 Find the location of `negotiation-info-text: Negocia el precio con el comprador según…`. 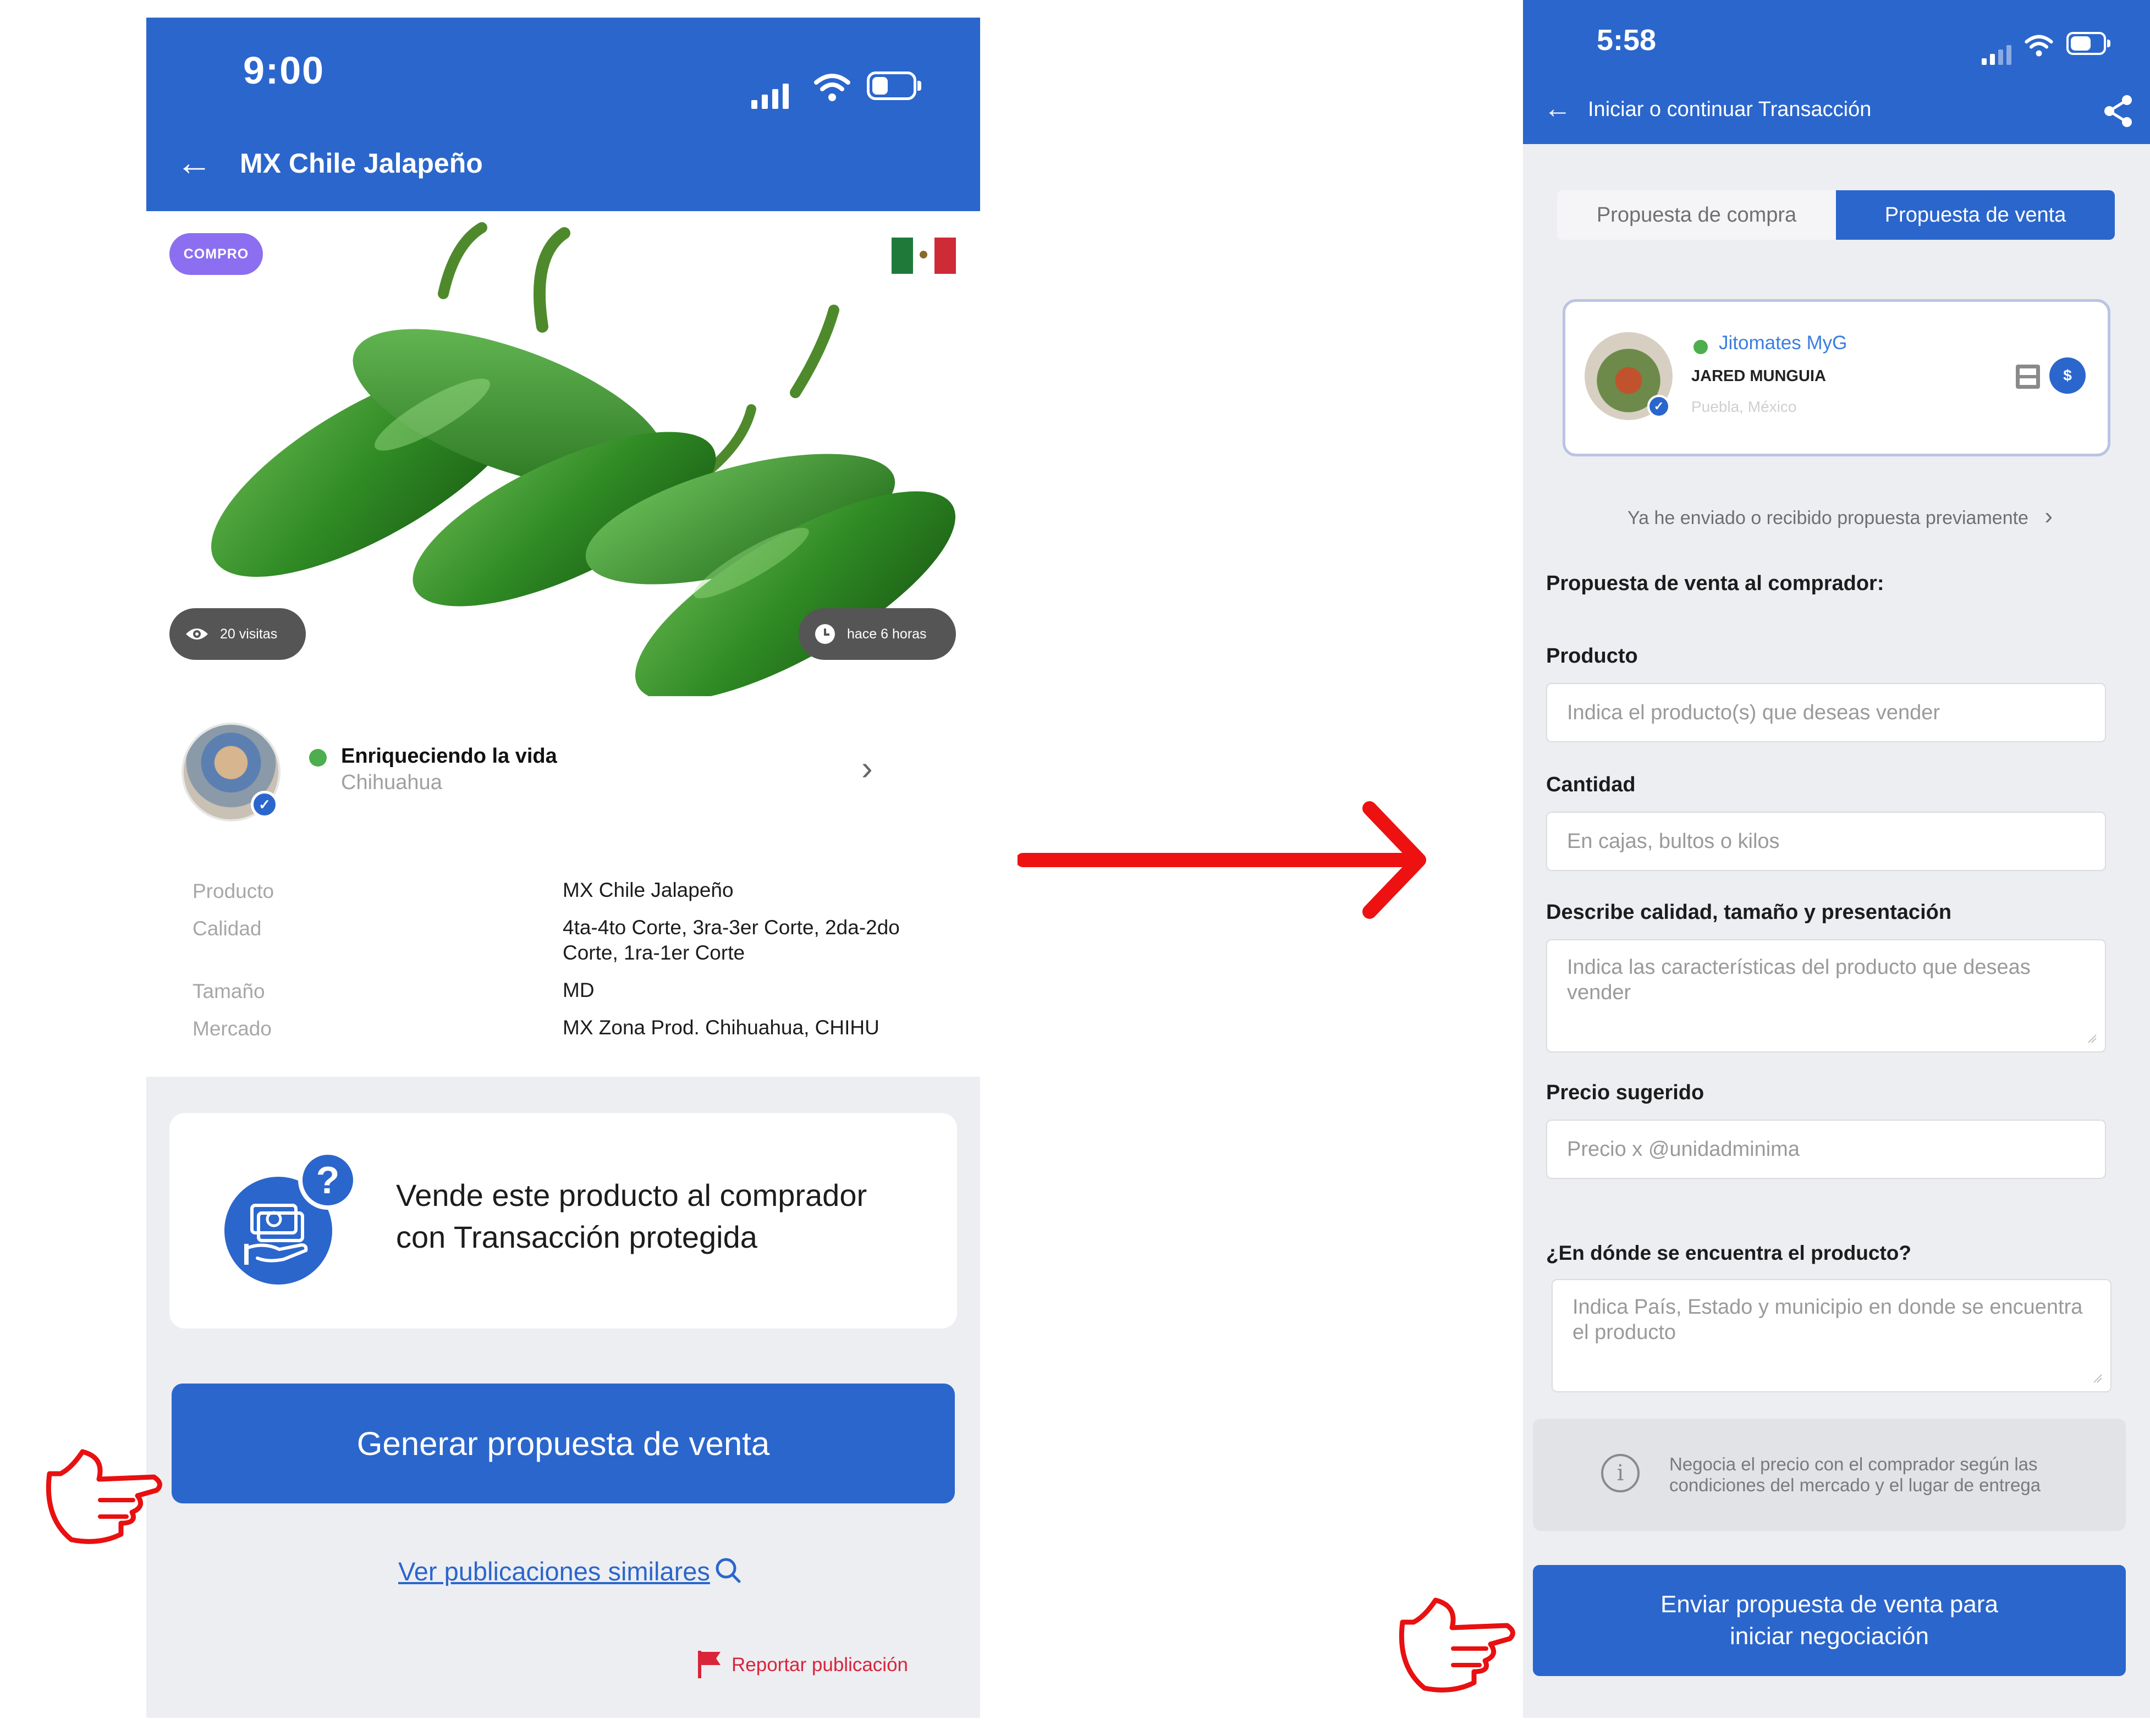

negotiation-info-text: Negocia el precio con el comprador según… is located at coordinates (1855, 1475).